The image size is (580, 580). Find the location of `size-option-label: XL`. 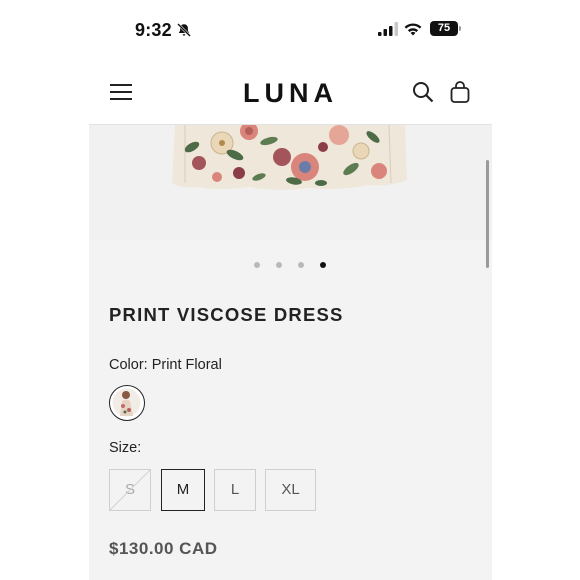

size-option-label: XL is located at coordinates (290, 489).